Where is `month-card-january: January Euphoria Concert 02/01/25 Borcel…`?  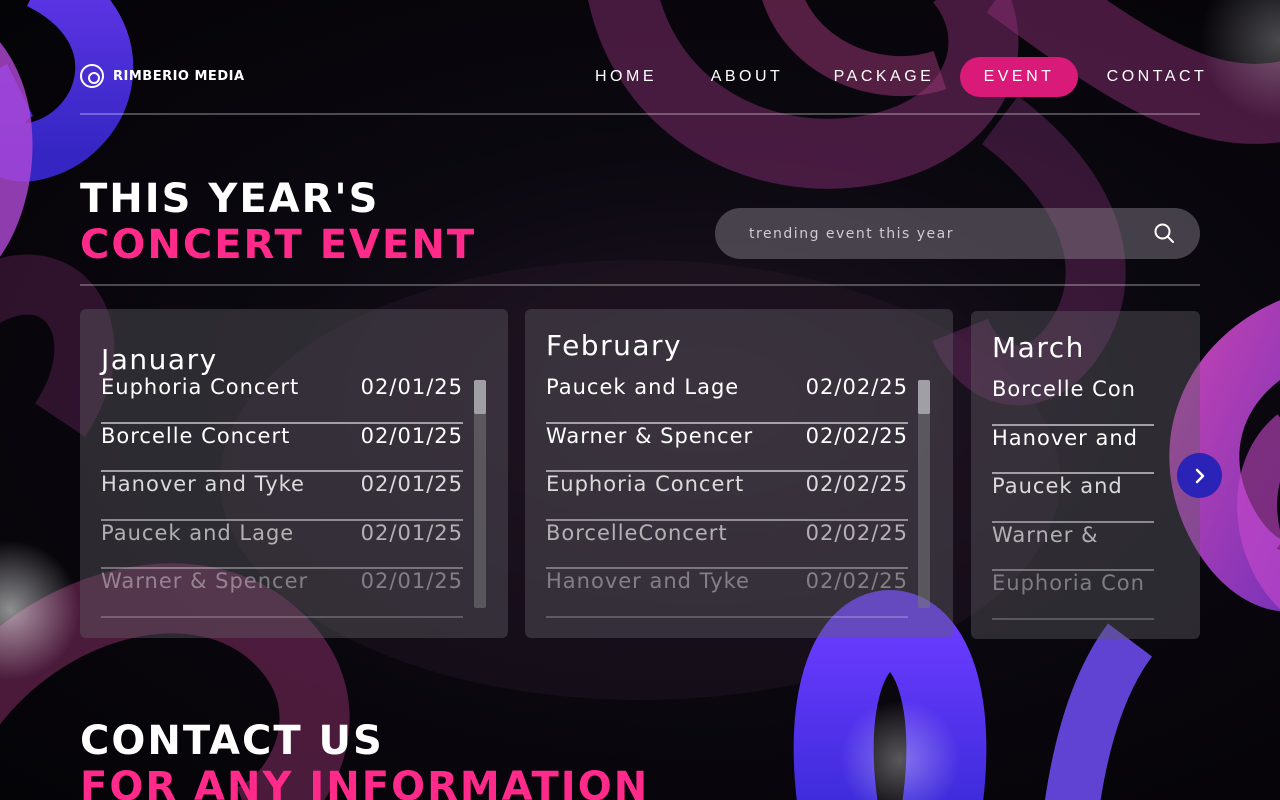
month-card-january: January Euphoria Concert 02/01/25 Borcel… is located at coordinates (294, 473).